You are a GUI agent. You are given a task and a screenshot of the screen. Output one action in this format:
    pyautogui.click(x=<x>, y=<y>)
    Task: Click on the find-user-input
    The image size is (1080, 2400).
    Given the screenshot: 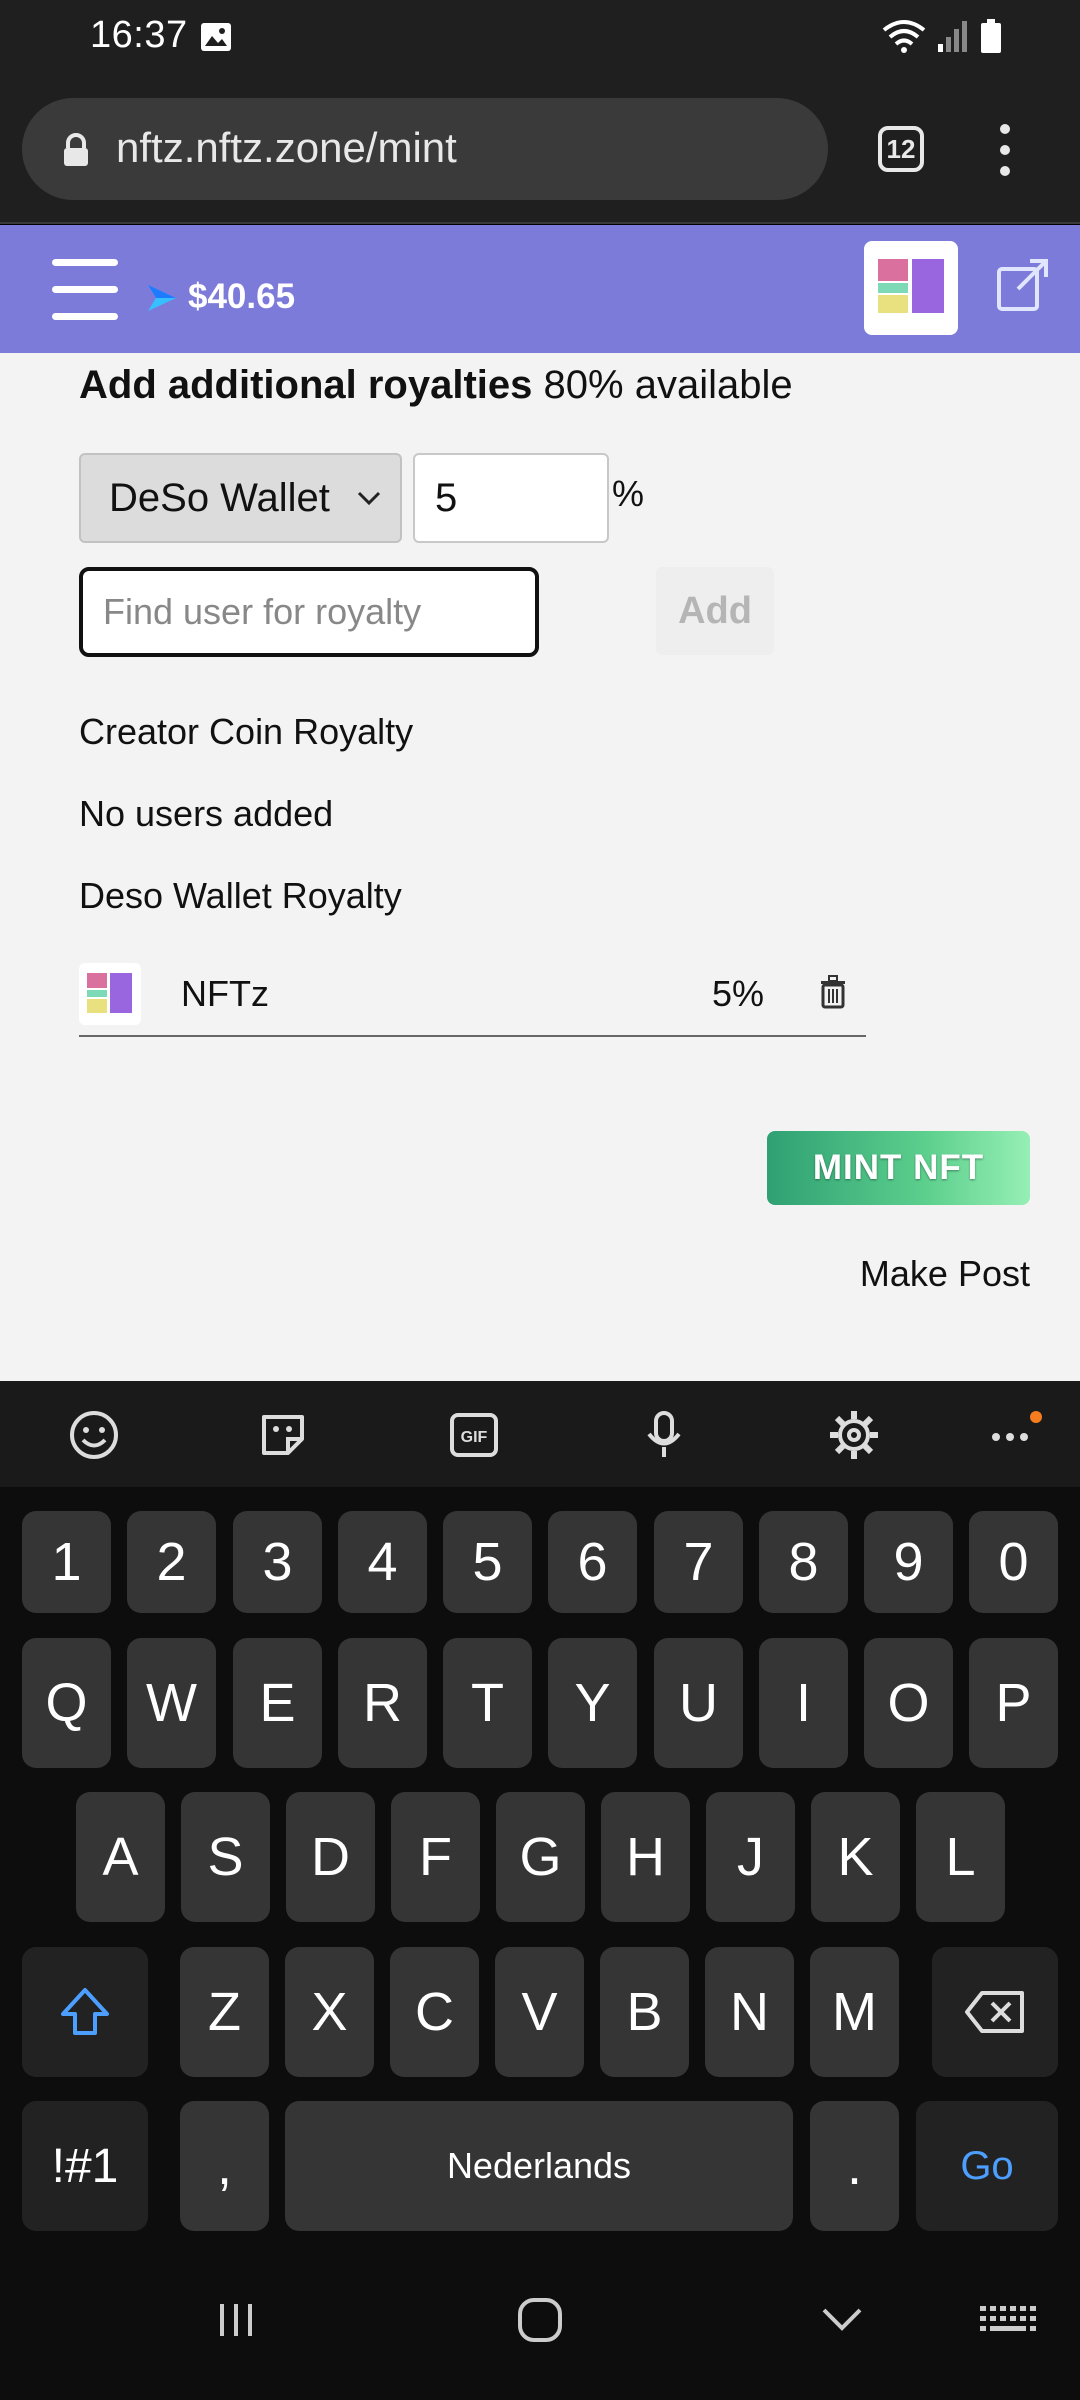 What is the action you would take?
    pyautogui.click(x=309, y=612)
    